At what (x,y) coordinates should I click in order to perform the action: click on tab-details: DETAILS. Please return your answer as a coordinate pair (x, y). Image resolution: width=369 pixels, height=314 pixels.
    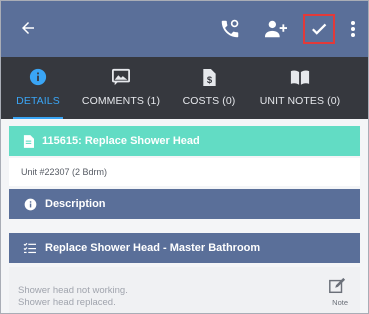
    Looking at the image, I should click on (38, 88).